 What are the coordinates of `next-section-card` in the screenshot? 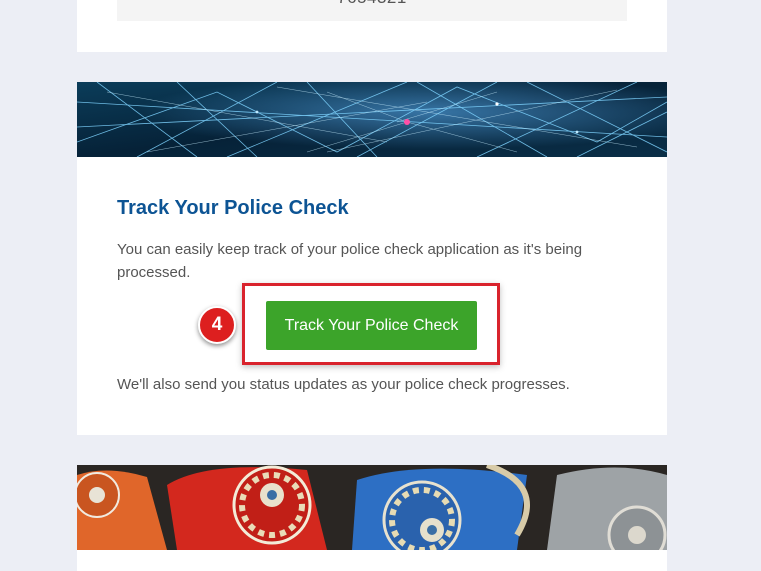 It's located at (372, 518).